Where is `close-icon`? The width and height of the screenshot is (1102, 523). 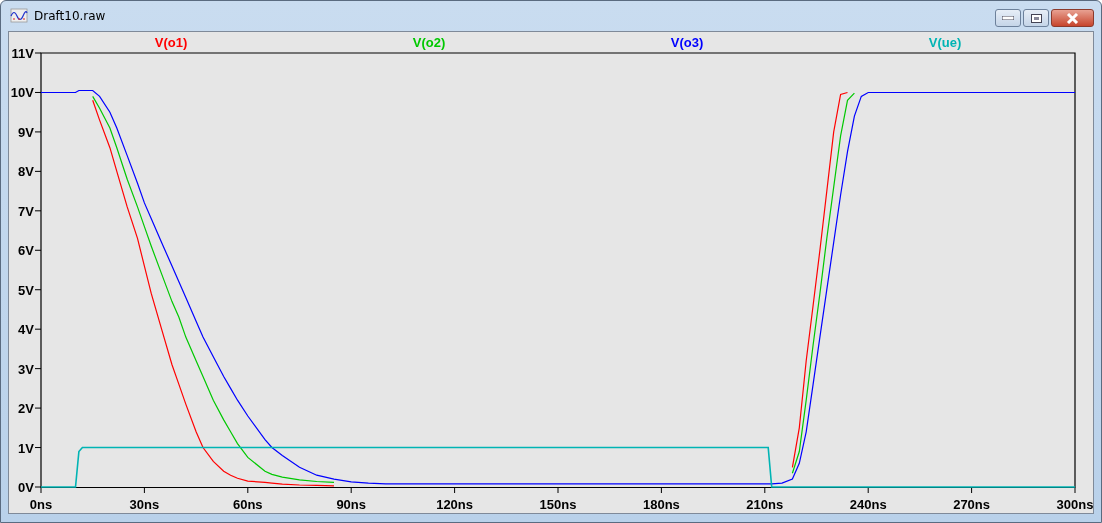 close-icon is located at coordinates (1072, 18).